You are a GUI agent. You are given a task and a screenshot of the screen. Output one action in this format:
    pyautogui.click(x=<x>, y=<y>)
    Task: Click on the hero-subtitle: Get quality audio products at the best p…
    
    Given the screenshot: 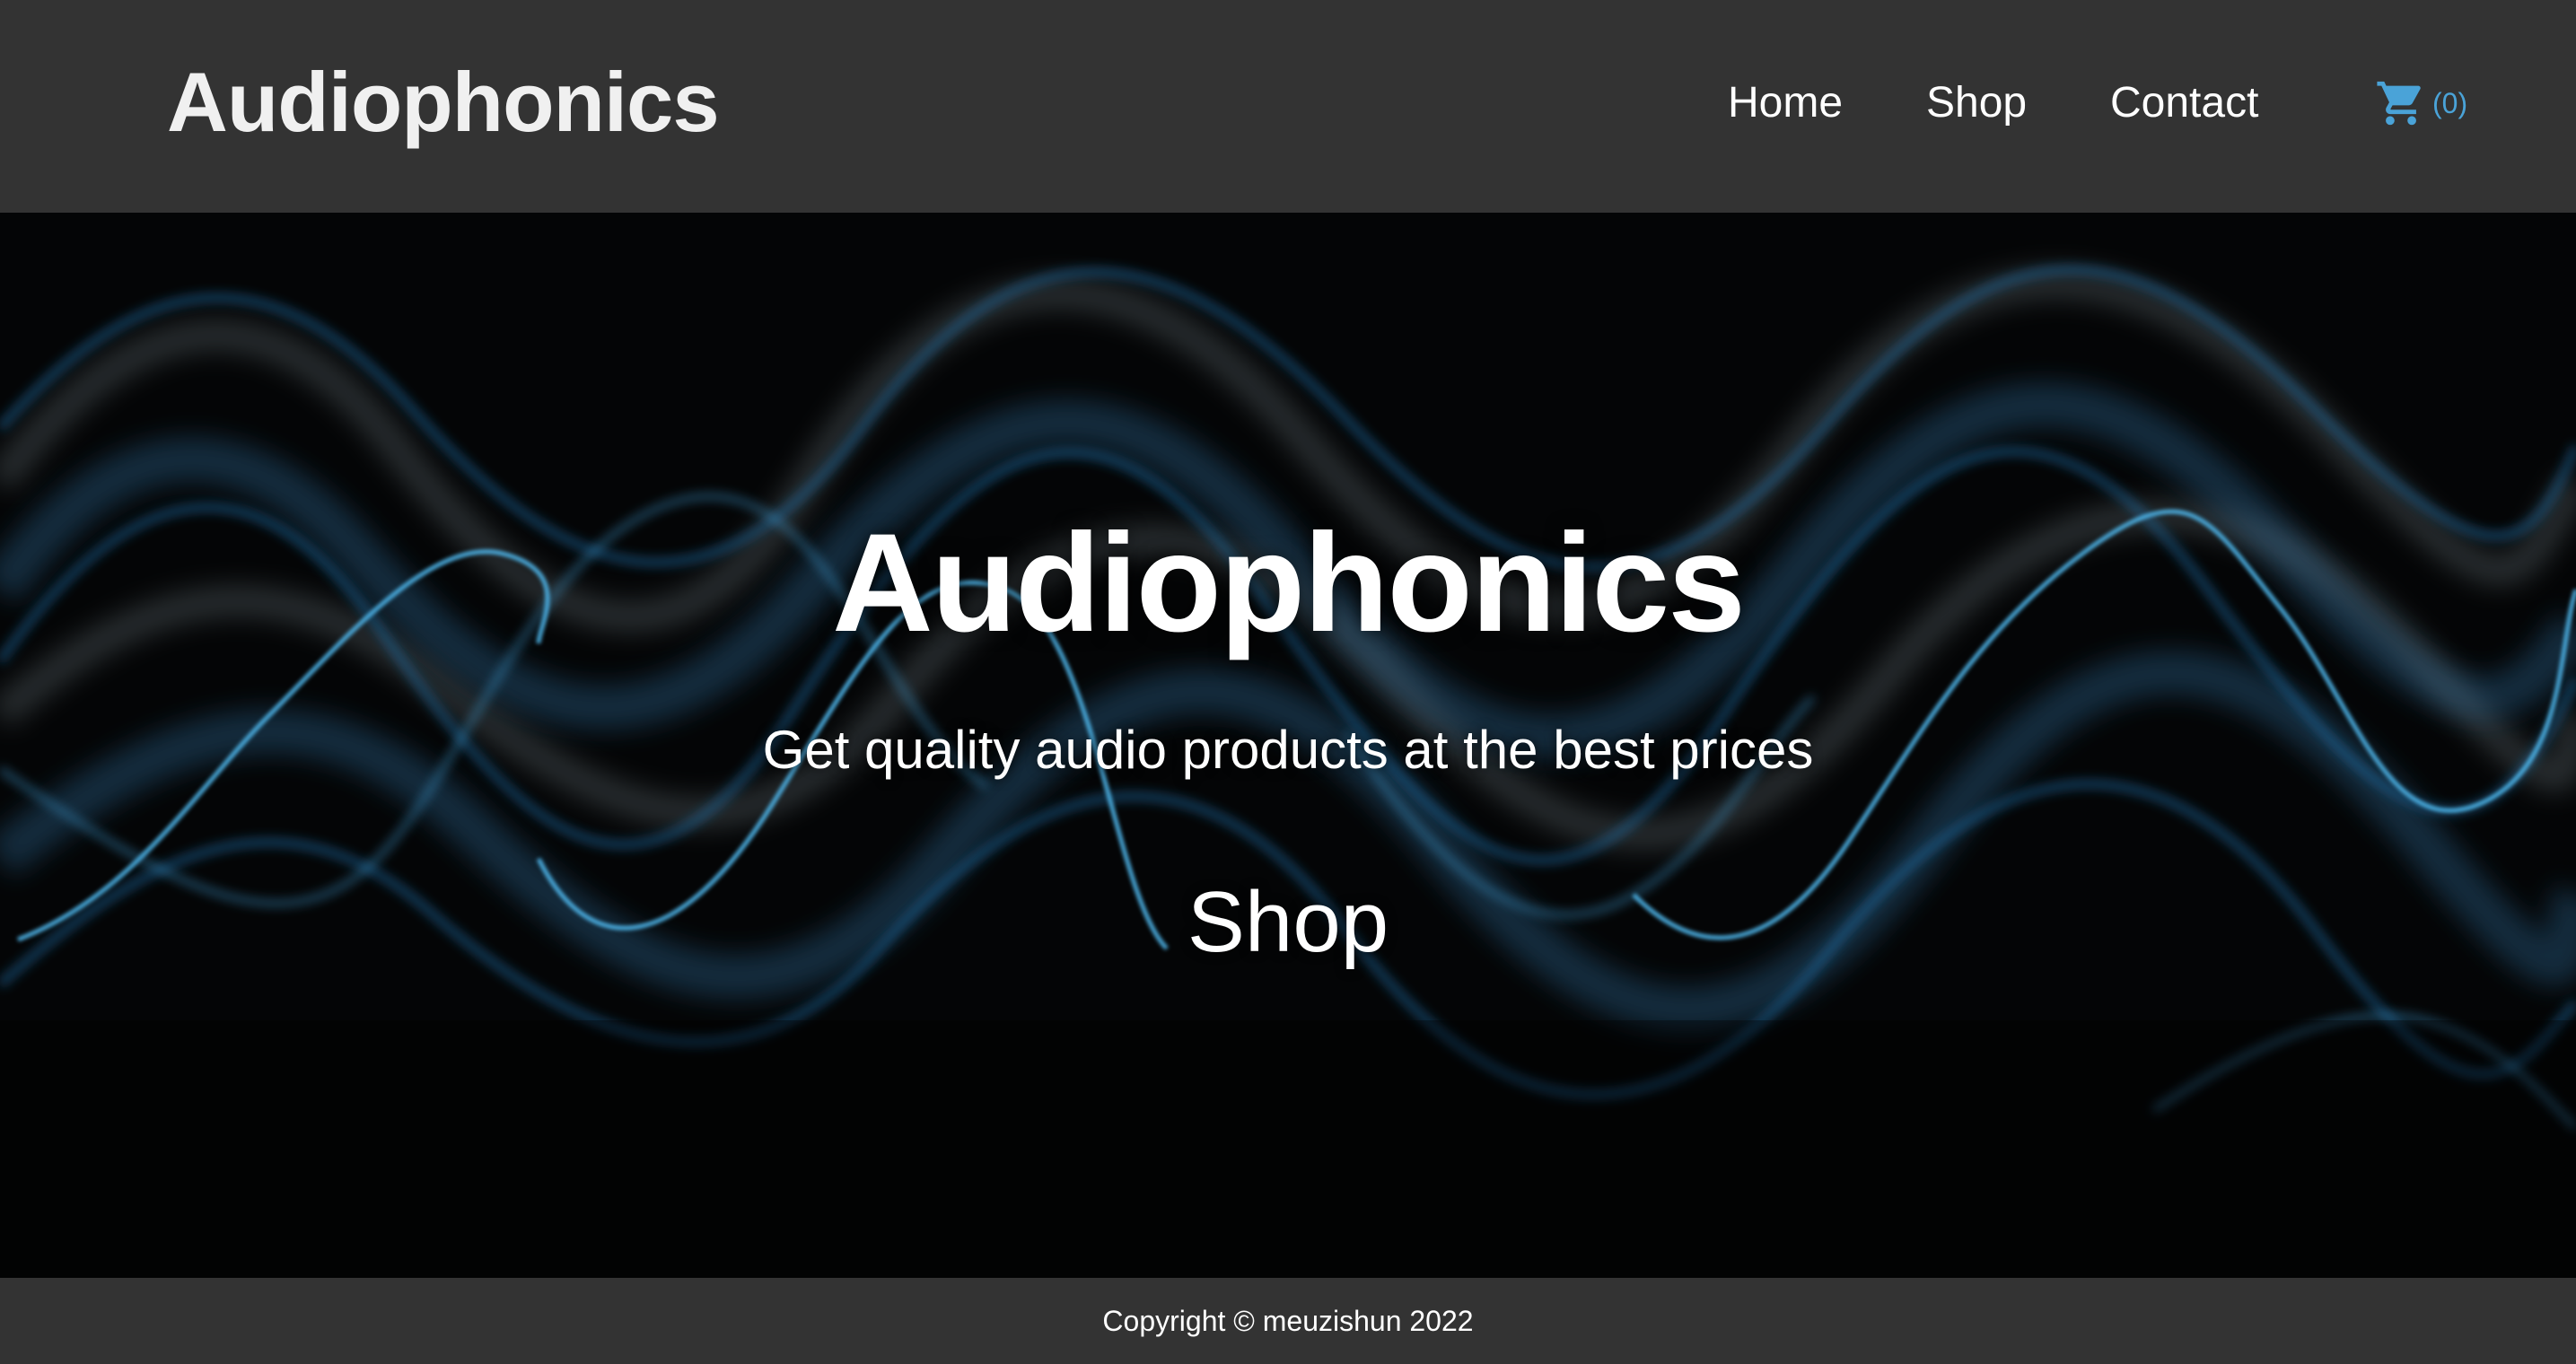 What is the action you would take?
    pyautogui.click(x=1288, y=750)
    